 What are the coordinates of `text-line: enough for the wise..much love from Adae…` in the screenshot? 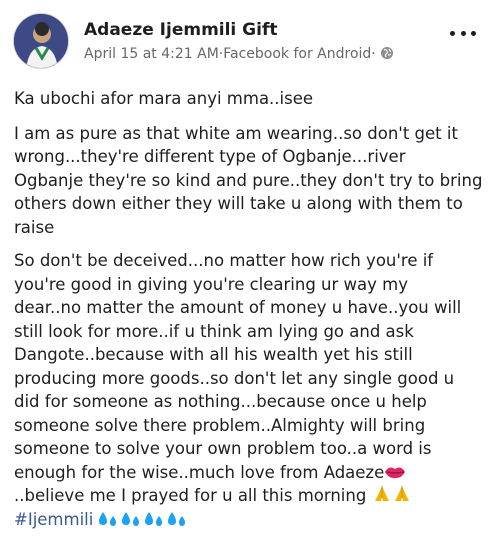 It's located at (247, 473).